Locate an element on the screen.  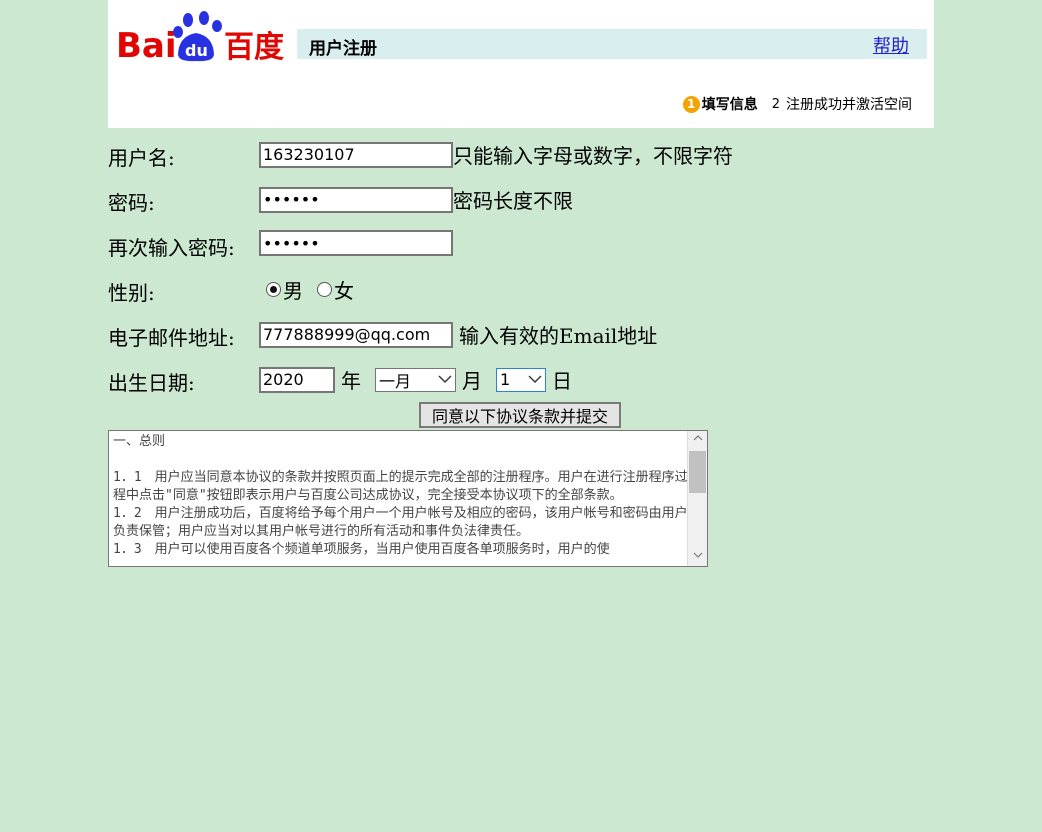
scroll-up-icon is located at coordinates (697, 440).